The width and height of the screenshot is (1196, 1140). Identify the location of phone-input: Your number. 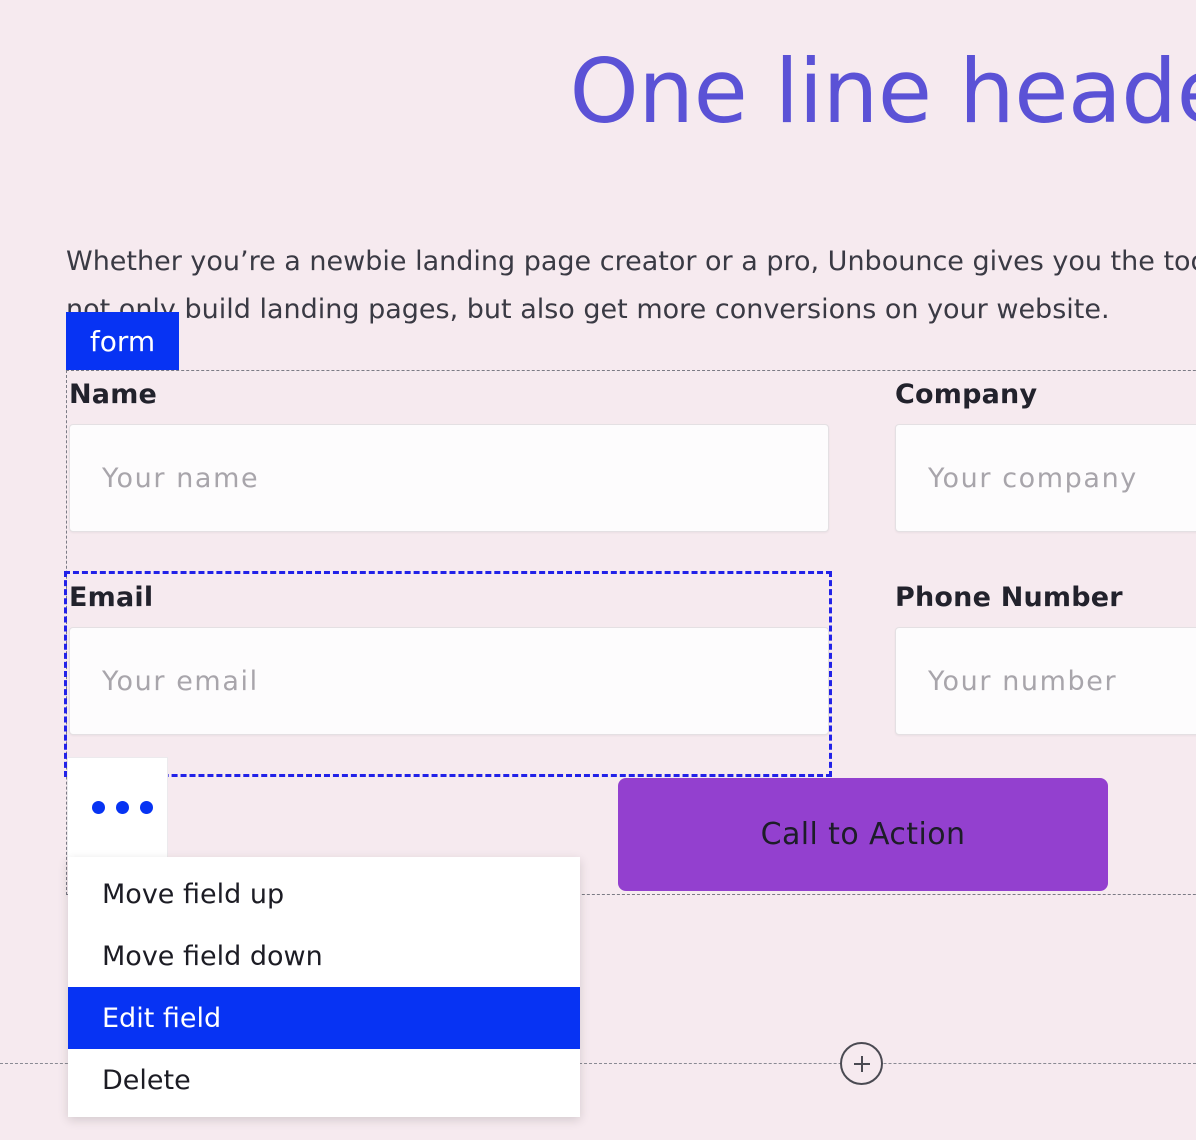
(1045, 681).